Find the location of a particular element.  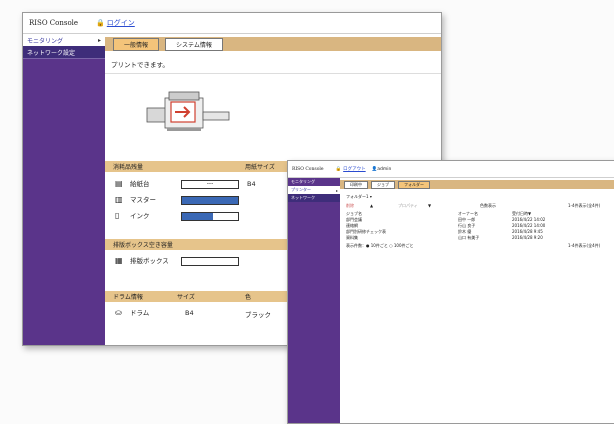

sidebar: モニタリング プリンター ▸ ネットワーク is located at coordinates (314, 300).